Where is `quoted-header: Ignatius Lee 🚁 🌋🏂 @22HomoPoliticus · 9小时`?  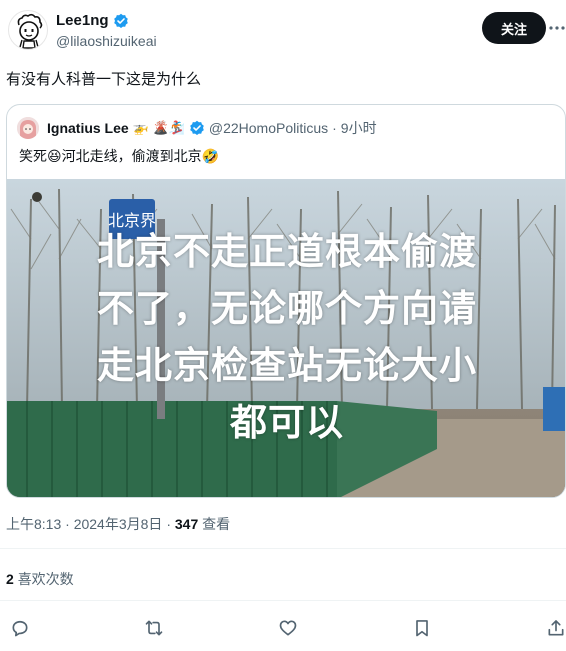
quoted-header: Ignatius Lee 🚁 🌋🏂 @22HomoPoliticus · 9小时 is located at coordinates (197, 128).